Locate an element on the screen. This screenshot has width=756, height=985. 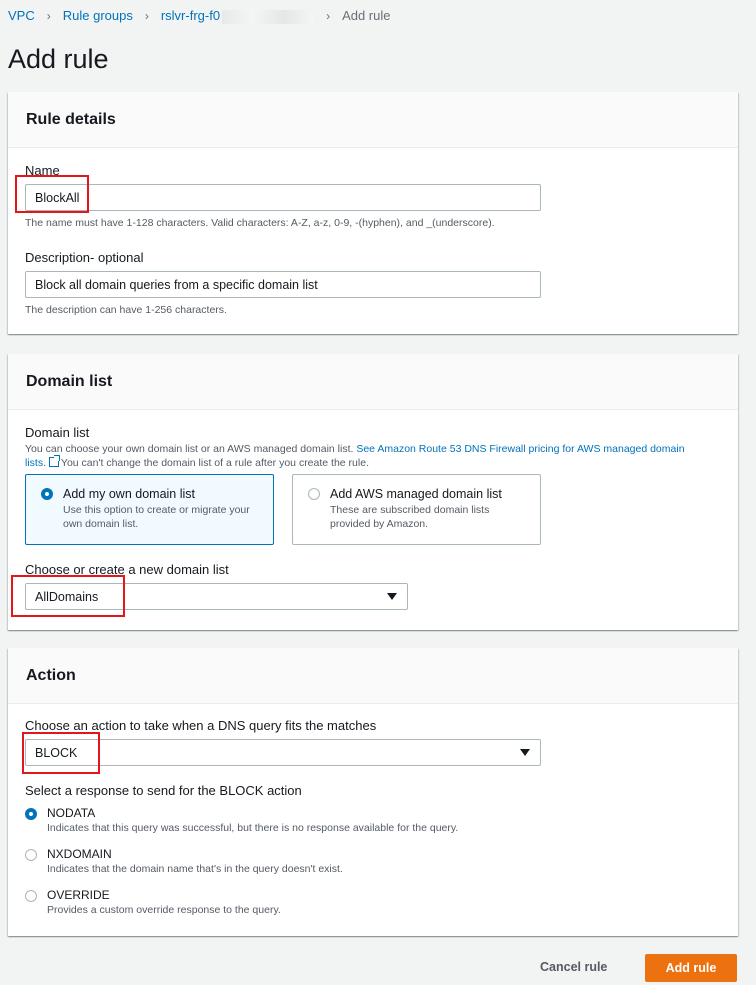
add-rule-button: Add rule is located at coordinates (691, 968).